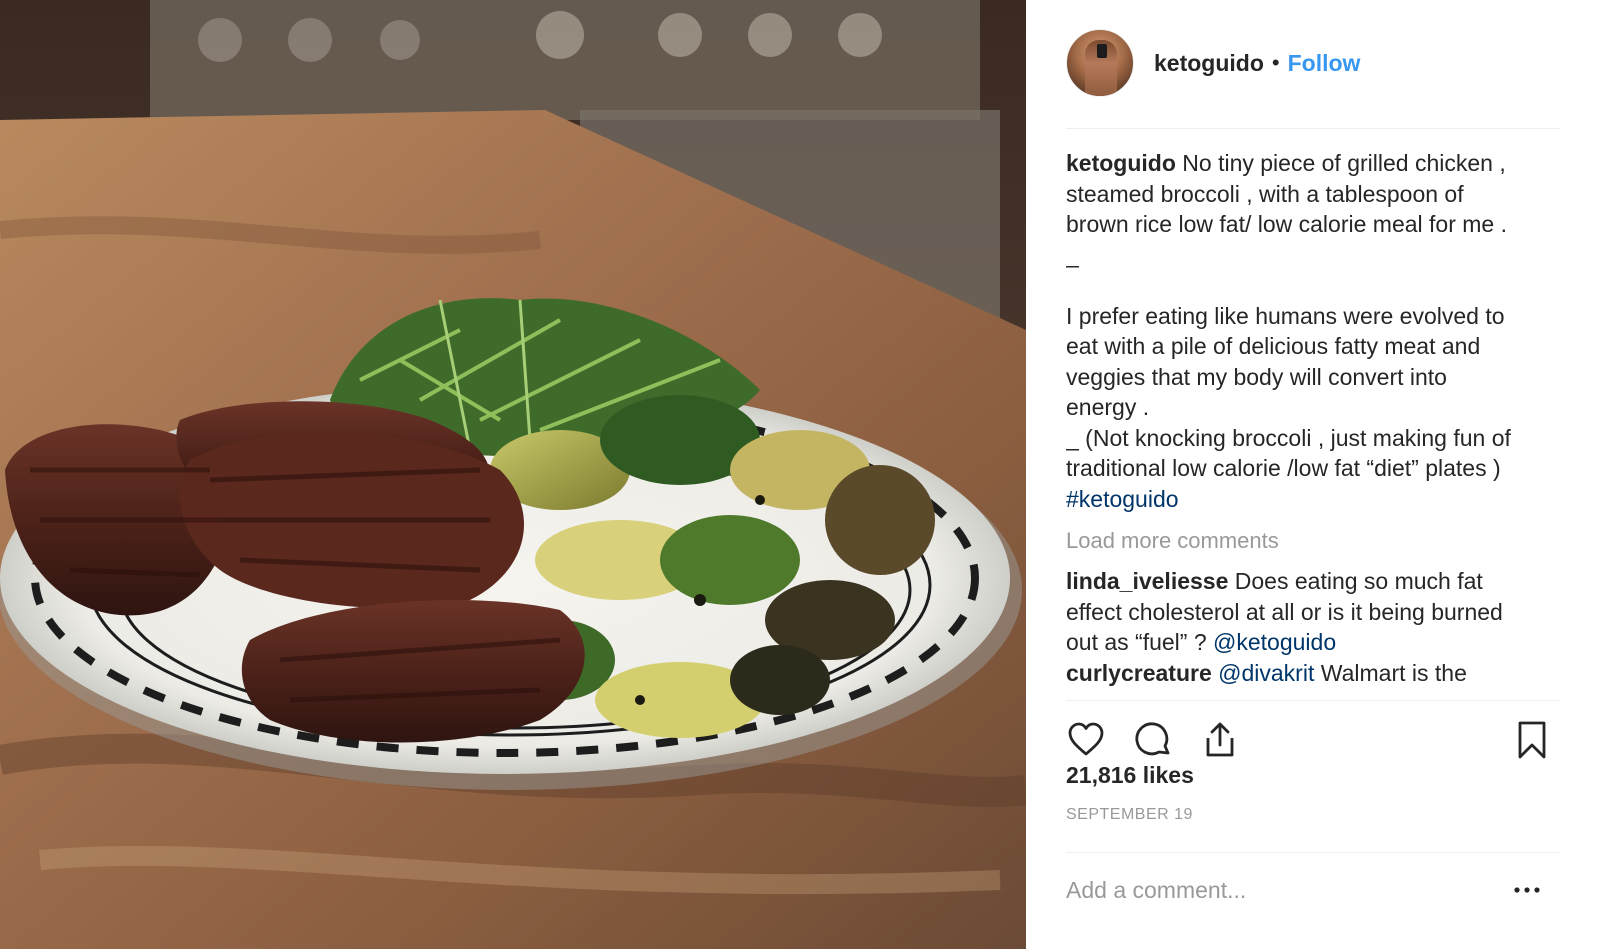  I want to click on comment-text: Does eating so much fat, so click(1358, 581).